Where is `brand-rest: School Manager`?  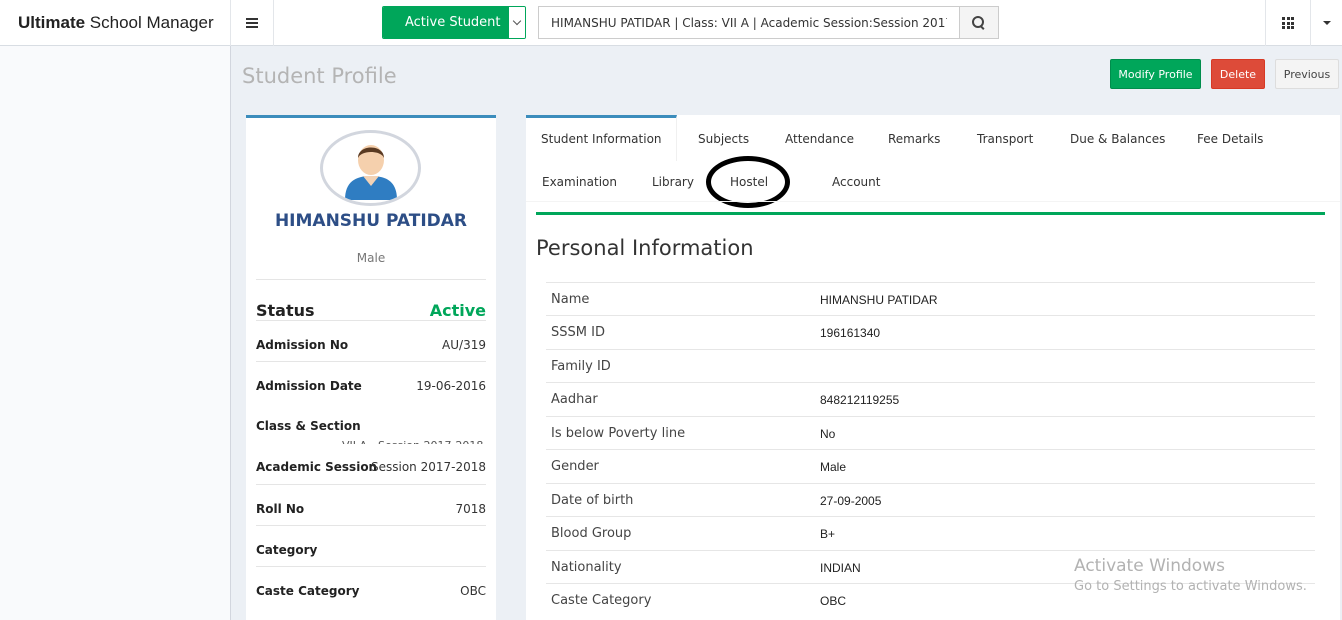 brand-rest: School Manager is located at coordinates (149, 22).